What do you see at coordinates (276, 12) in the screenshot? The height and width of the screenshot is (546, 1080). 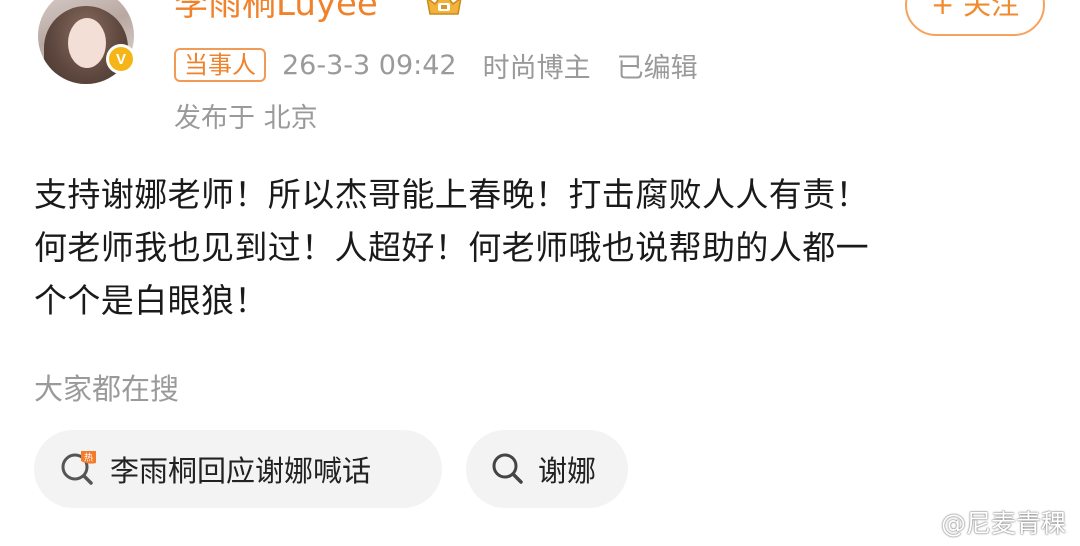 I see `username: 李雨桐Luyee` at bounding box center [276, 12].